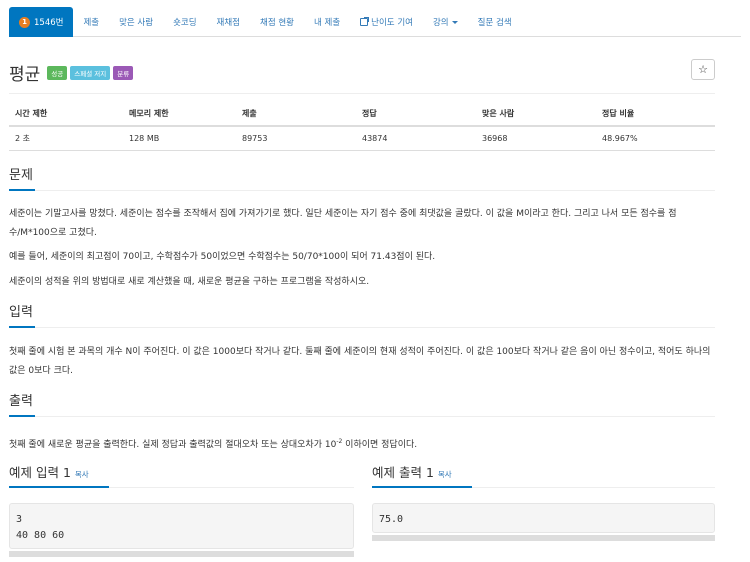 The image size is (750, 562). What do you see at coordinates (445, 474) in the screenshot?
I see `copy-output-button: 복사` at bounding box center [445, 474].